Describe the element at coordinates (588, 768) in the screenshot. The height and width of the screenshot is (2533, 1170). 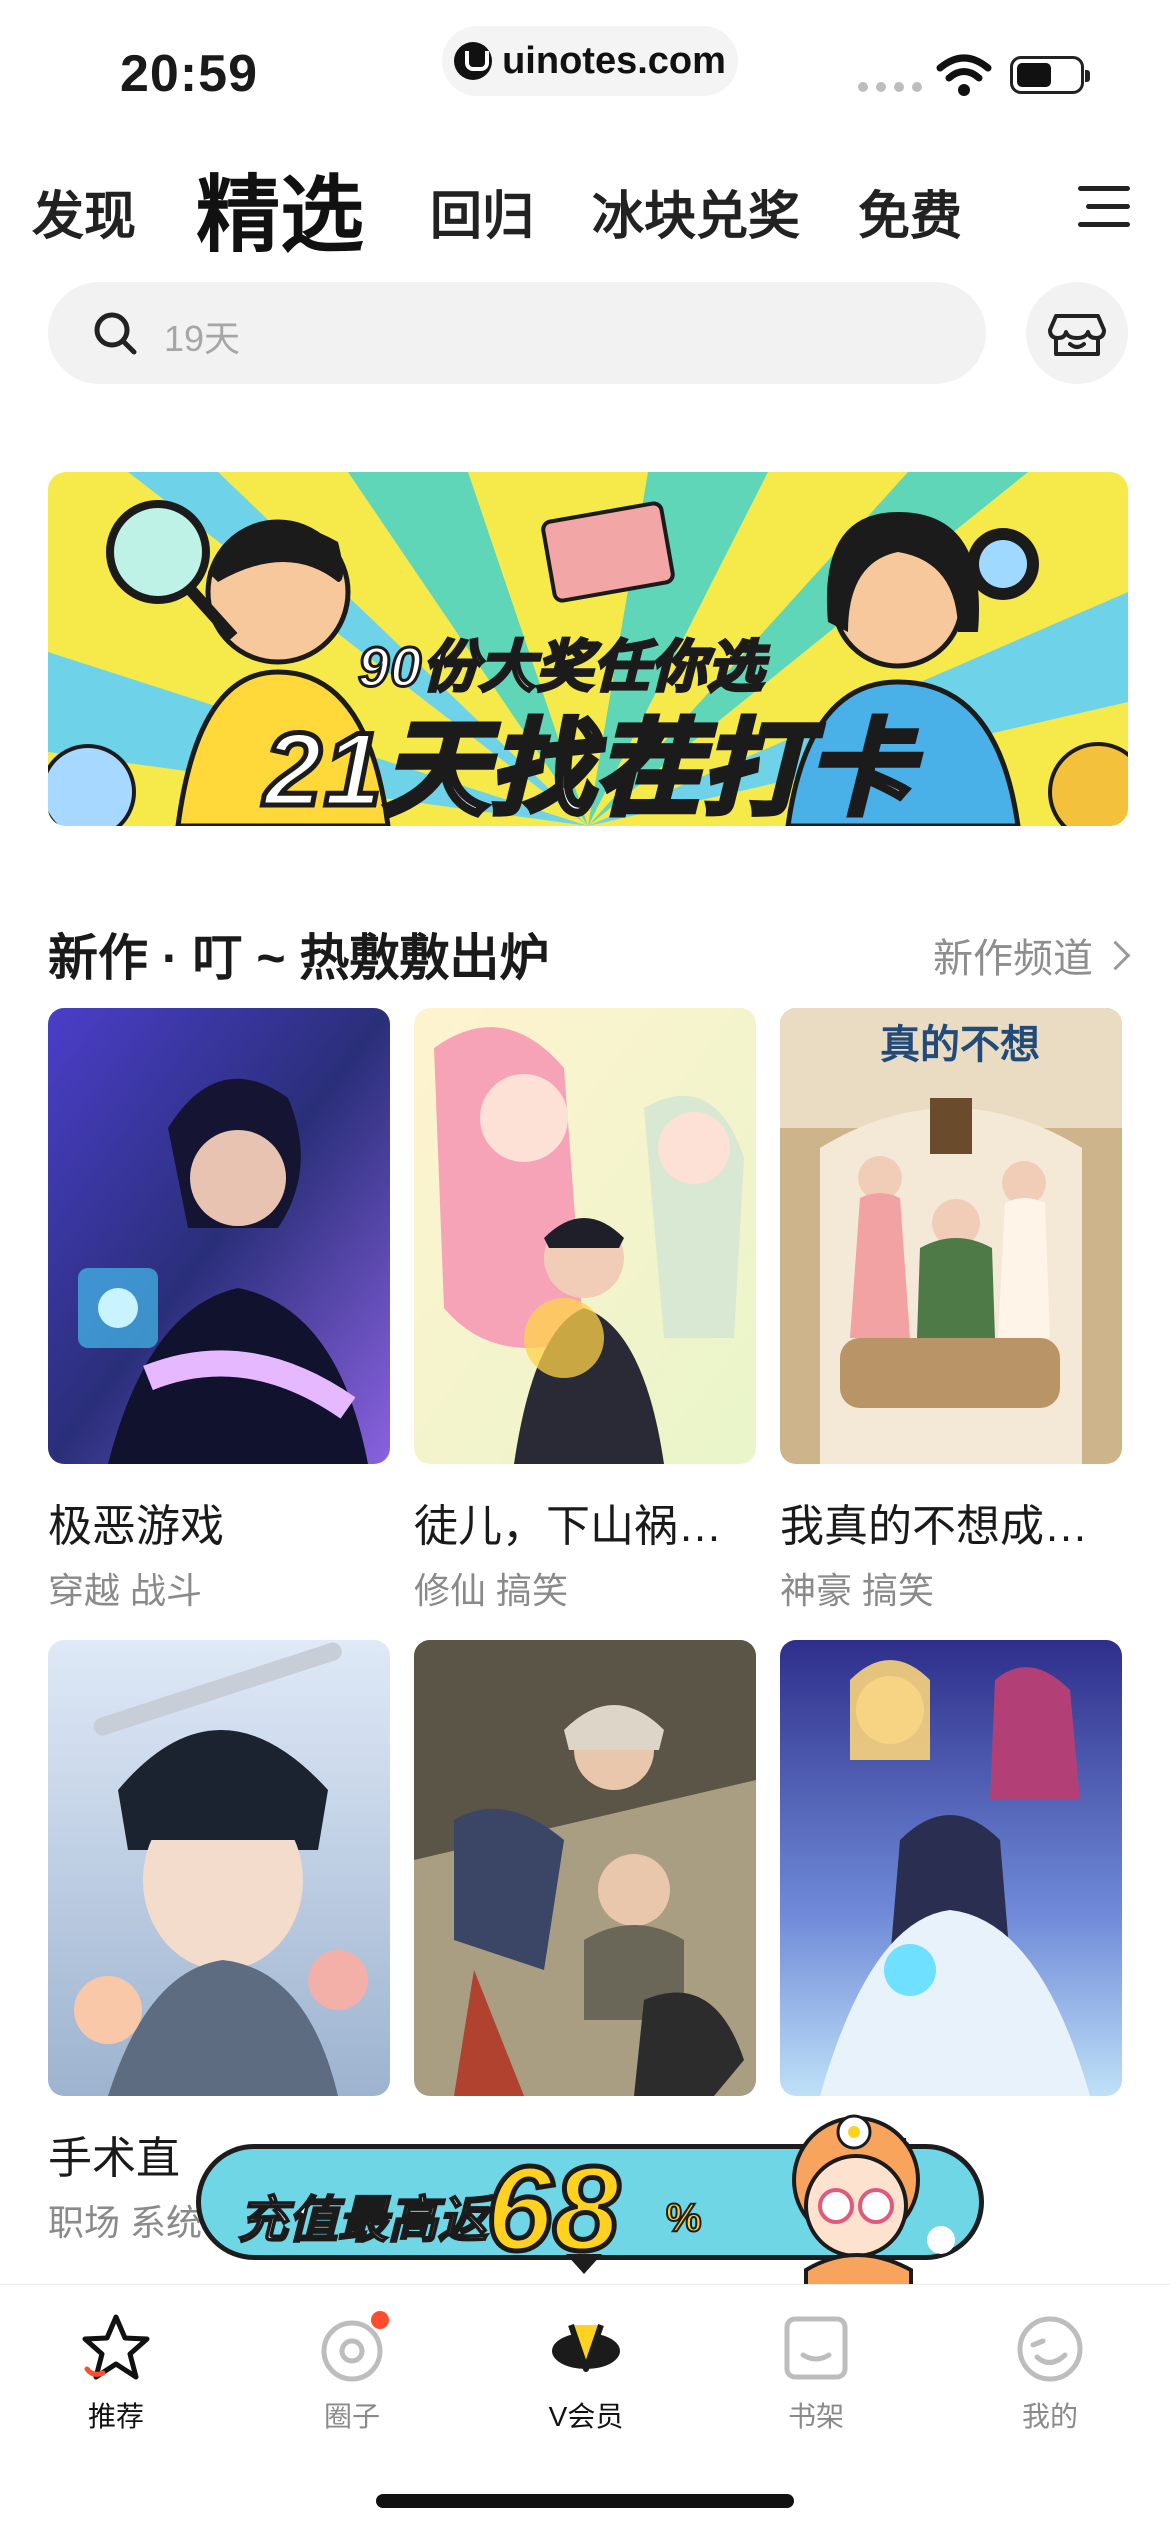
I see `banner-title: 21天找茬打卡` at that location.